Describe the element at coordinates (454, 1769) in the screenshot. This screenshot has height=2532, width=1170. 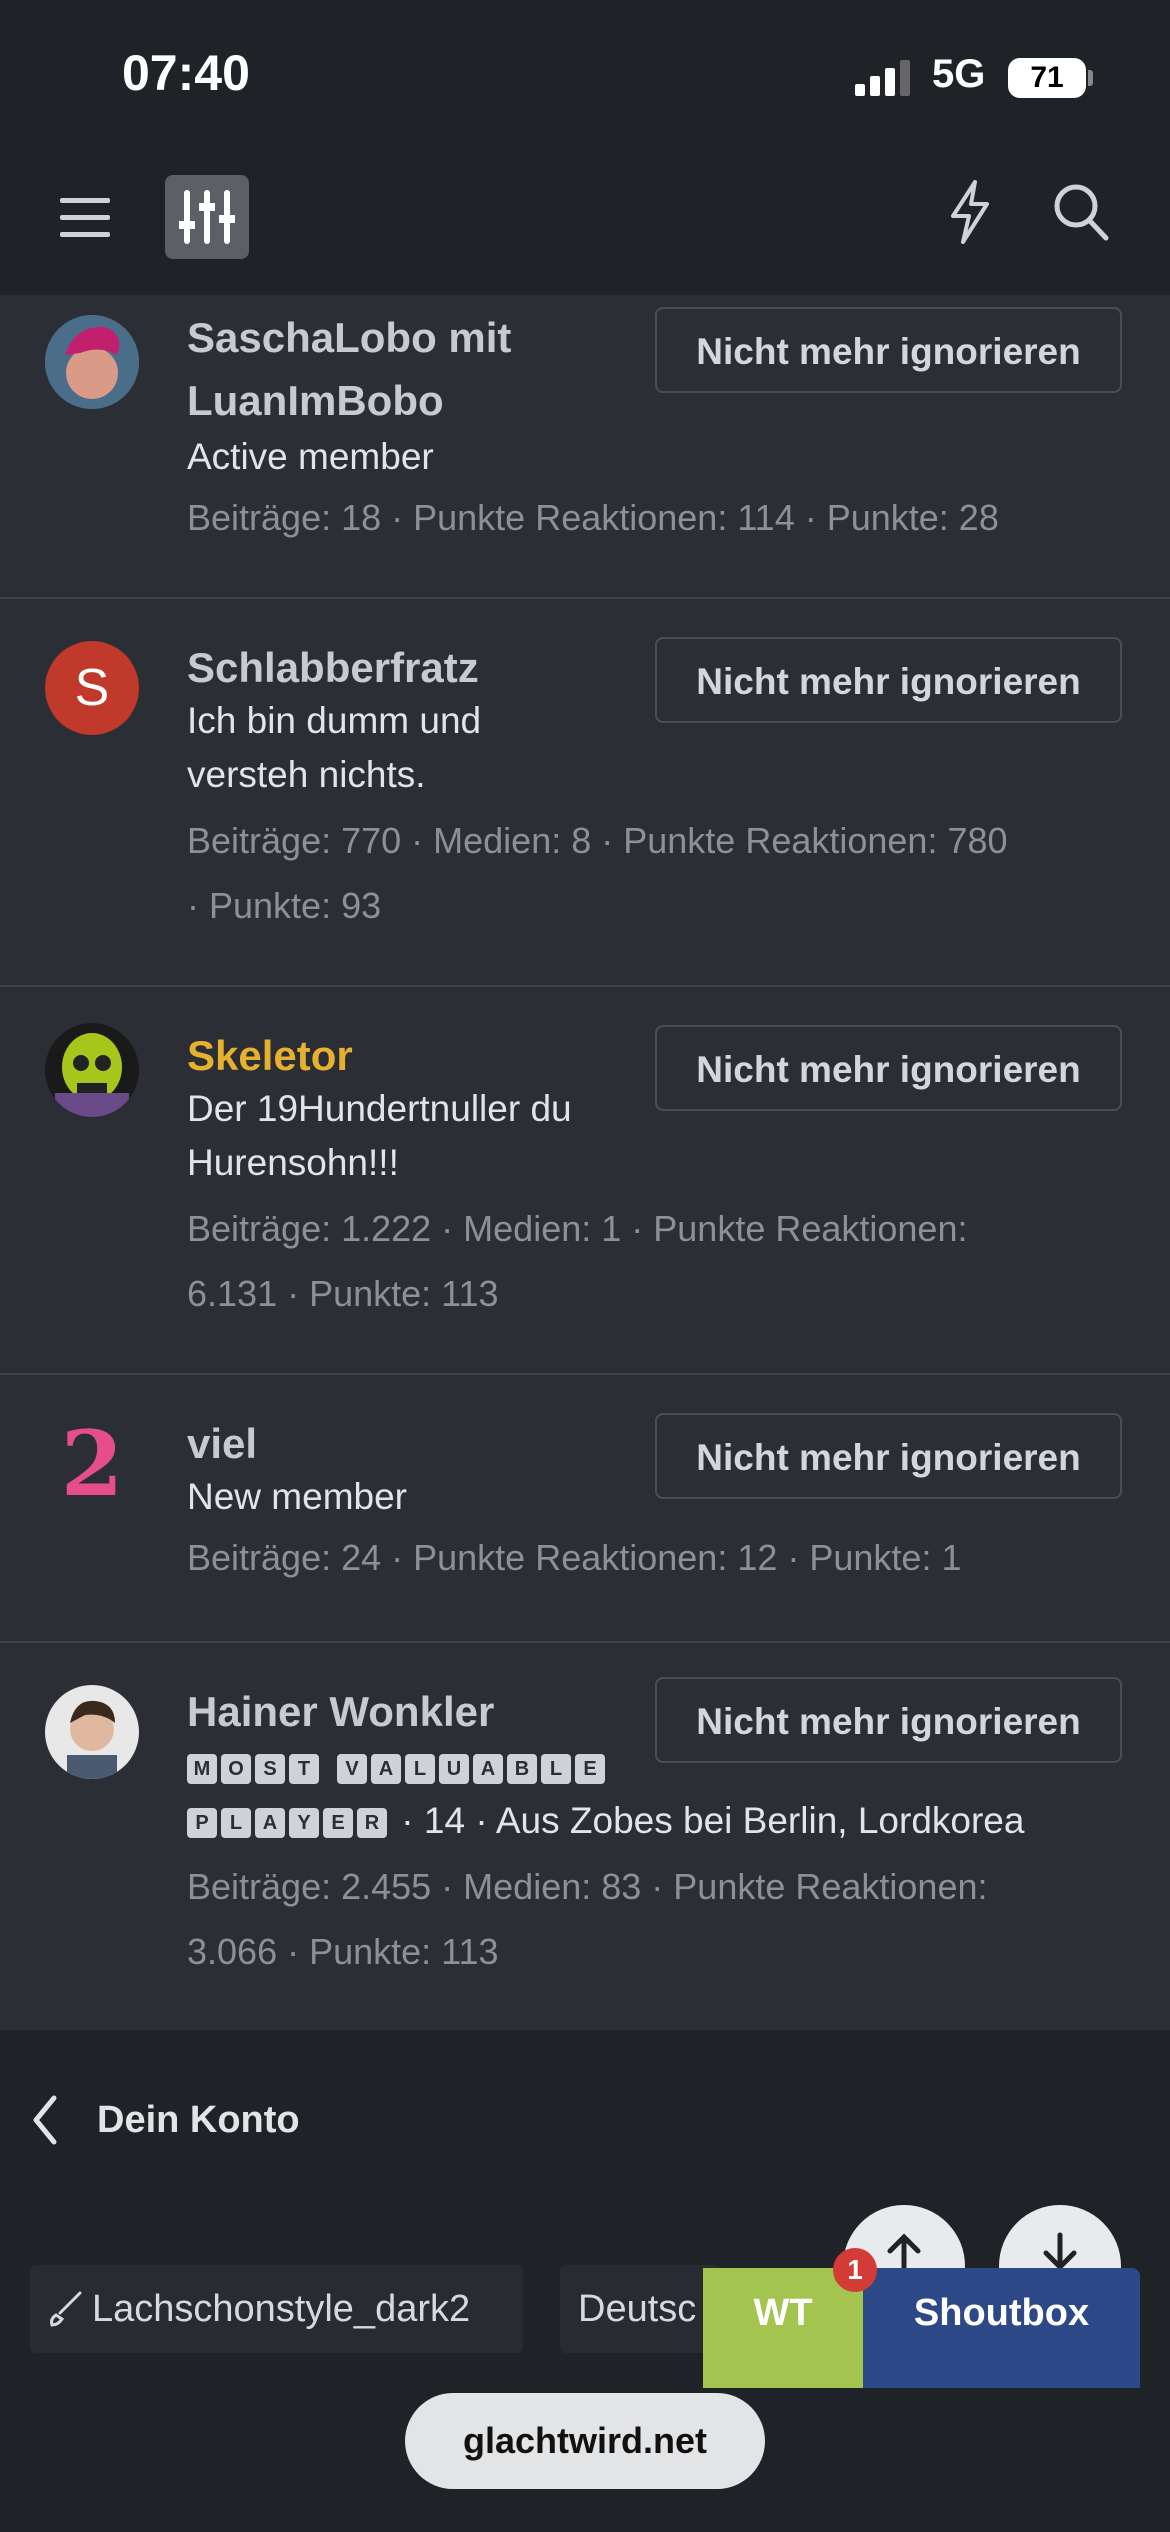
I see `title-letter-tile: U` at that location.